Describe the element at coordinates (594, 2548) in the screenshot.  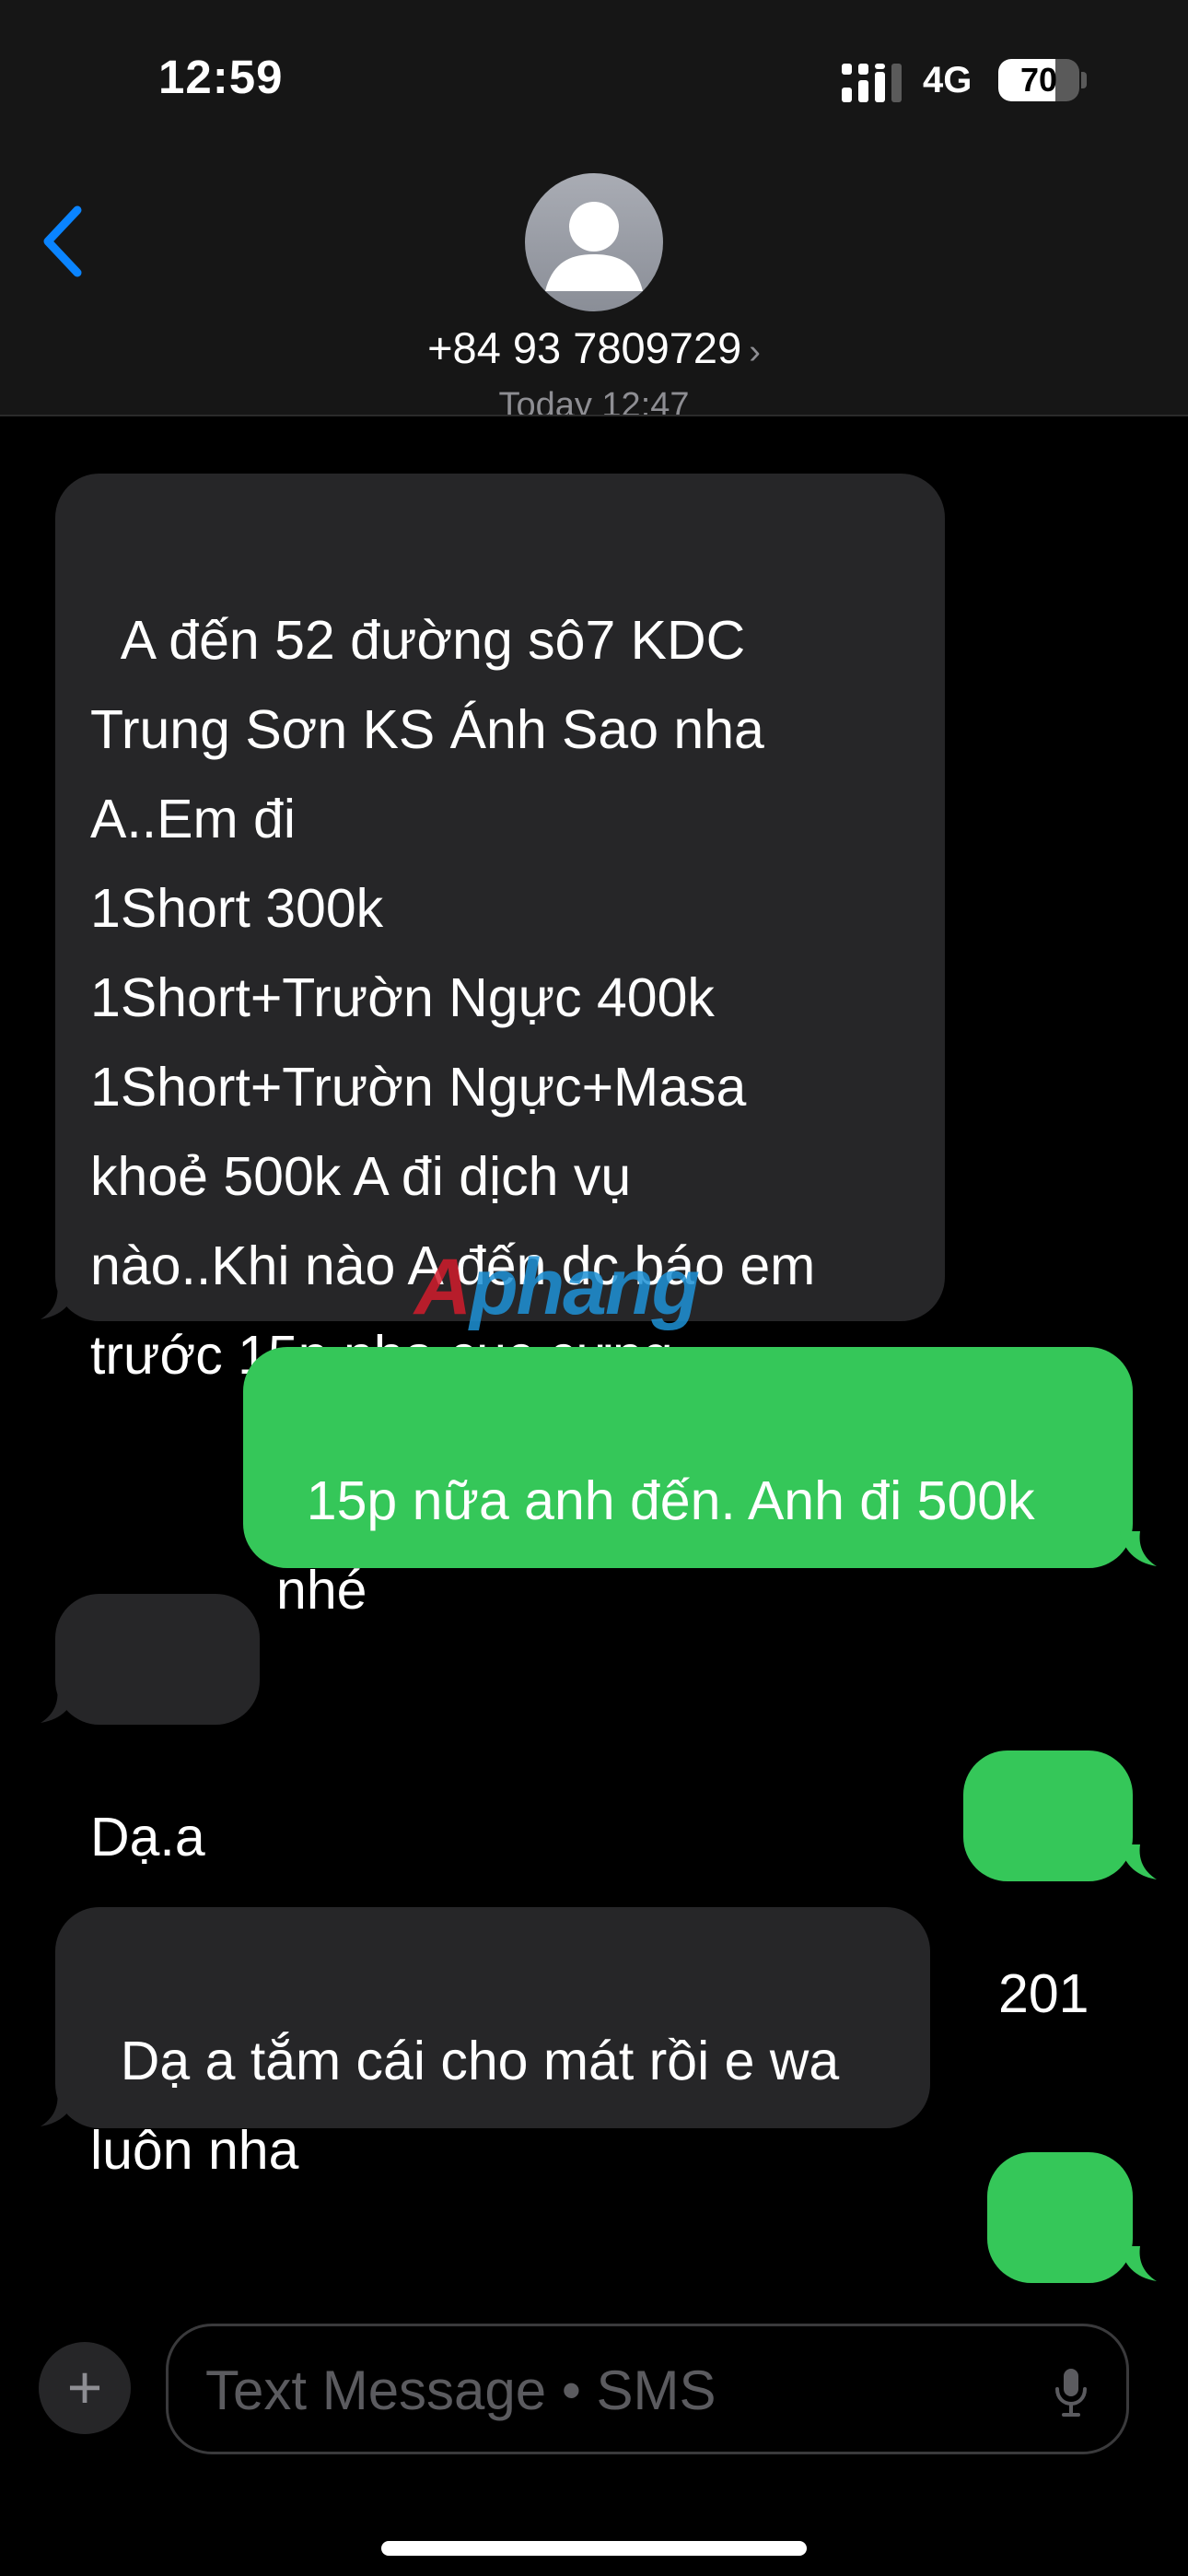
I see `home-indicator` at that location.